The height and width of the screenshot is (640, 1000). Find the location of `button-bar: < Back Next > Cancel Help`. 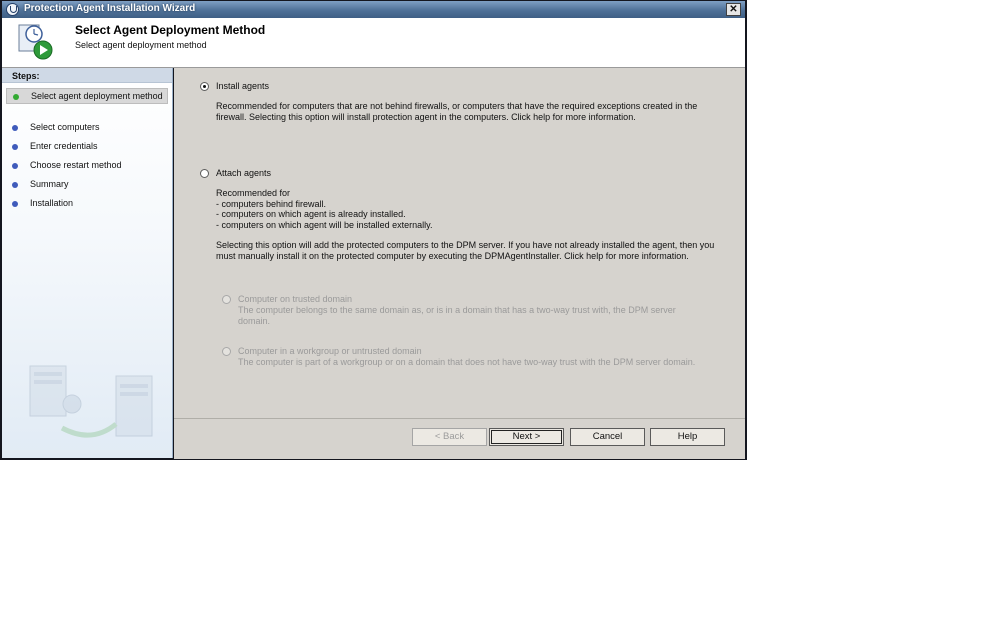

button-bar: < Back Next > Cancel Help is located at coordinates (459, 438).